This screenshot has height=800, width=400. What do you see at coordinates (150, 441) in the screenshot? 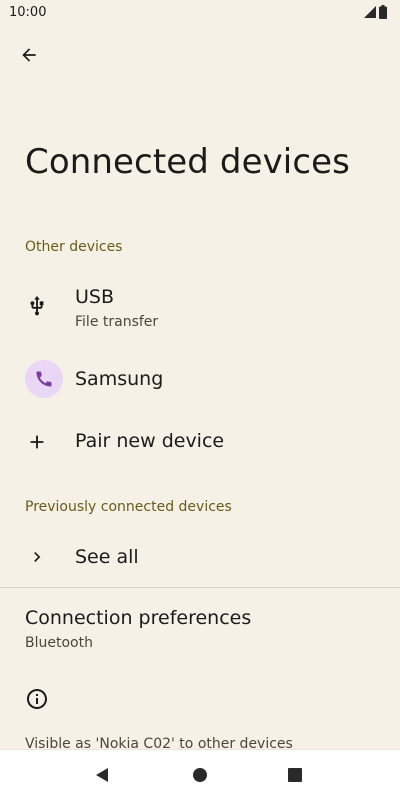
I see `pair-new-device-title: Pair new device` at bounding box center [150, 441].